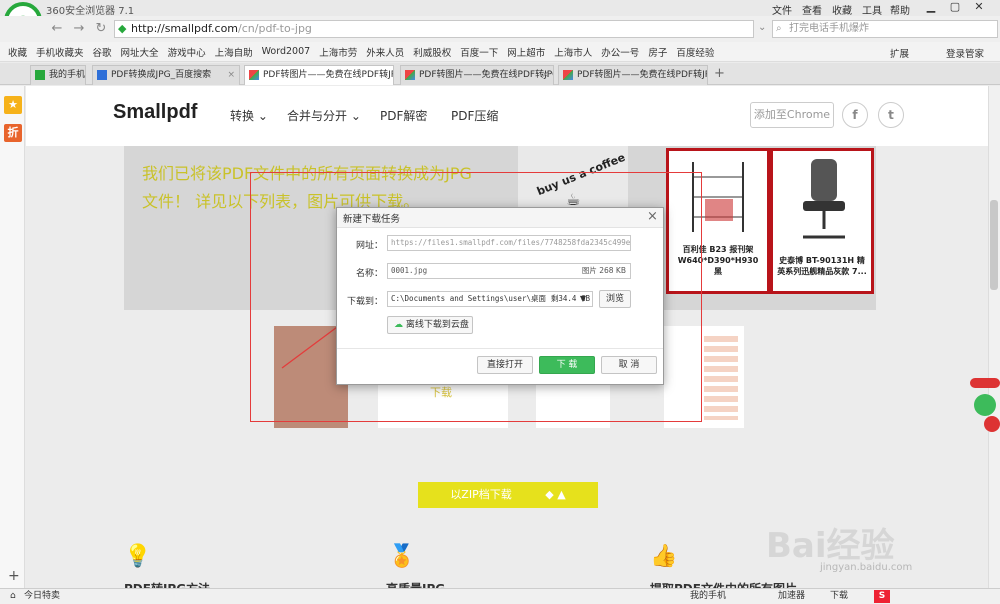 The image size is (1000, 604). I want to click on twitter-icon: t, so click(891, 115).